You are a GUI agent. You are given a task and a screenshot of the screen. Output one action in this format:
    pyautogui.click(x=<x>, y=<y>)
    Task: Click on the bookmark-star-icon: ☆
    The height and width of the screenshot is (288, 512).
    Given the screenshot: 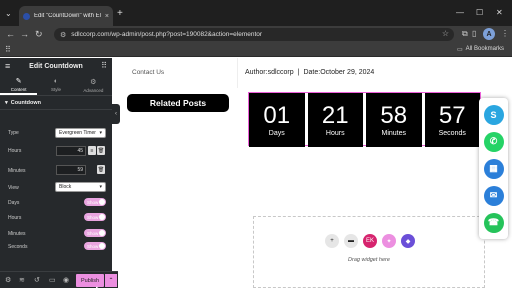 What is the action you would take?
    pyautogui.click(x=445, y=33)
    